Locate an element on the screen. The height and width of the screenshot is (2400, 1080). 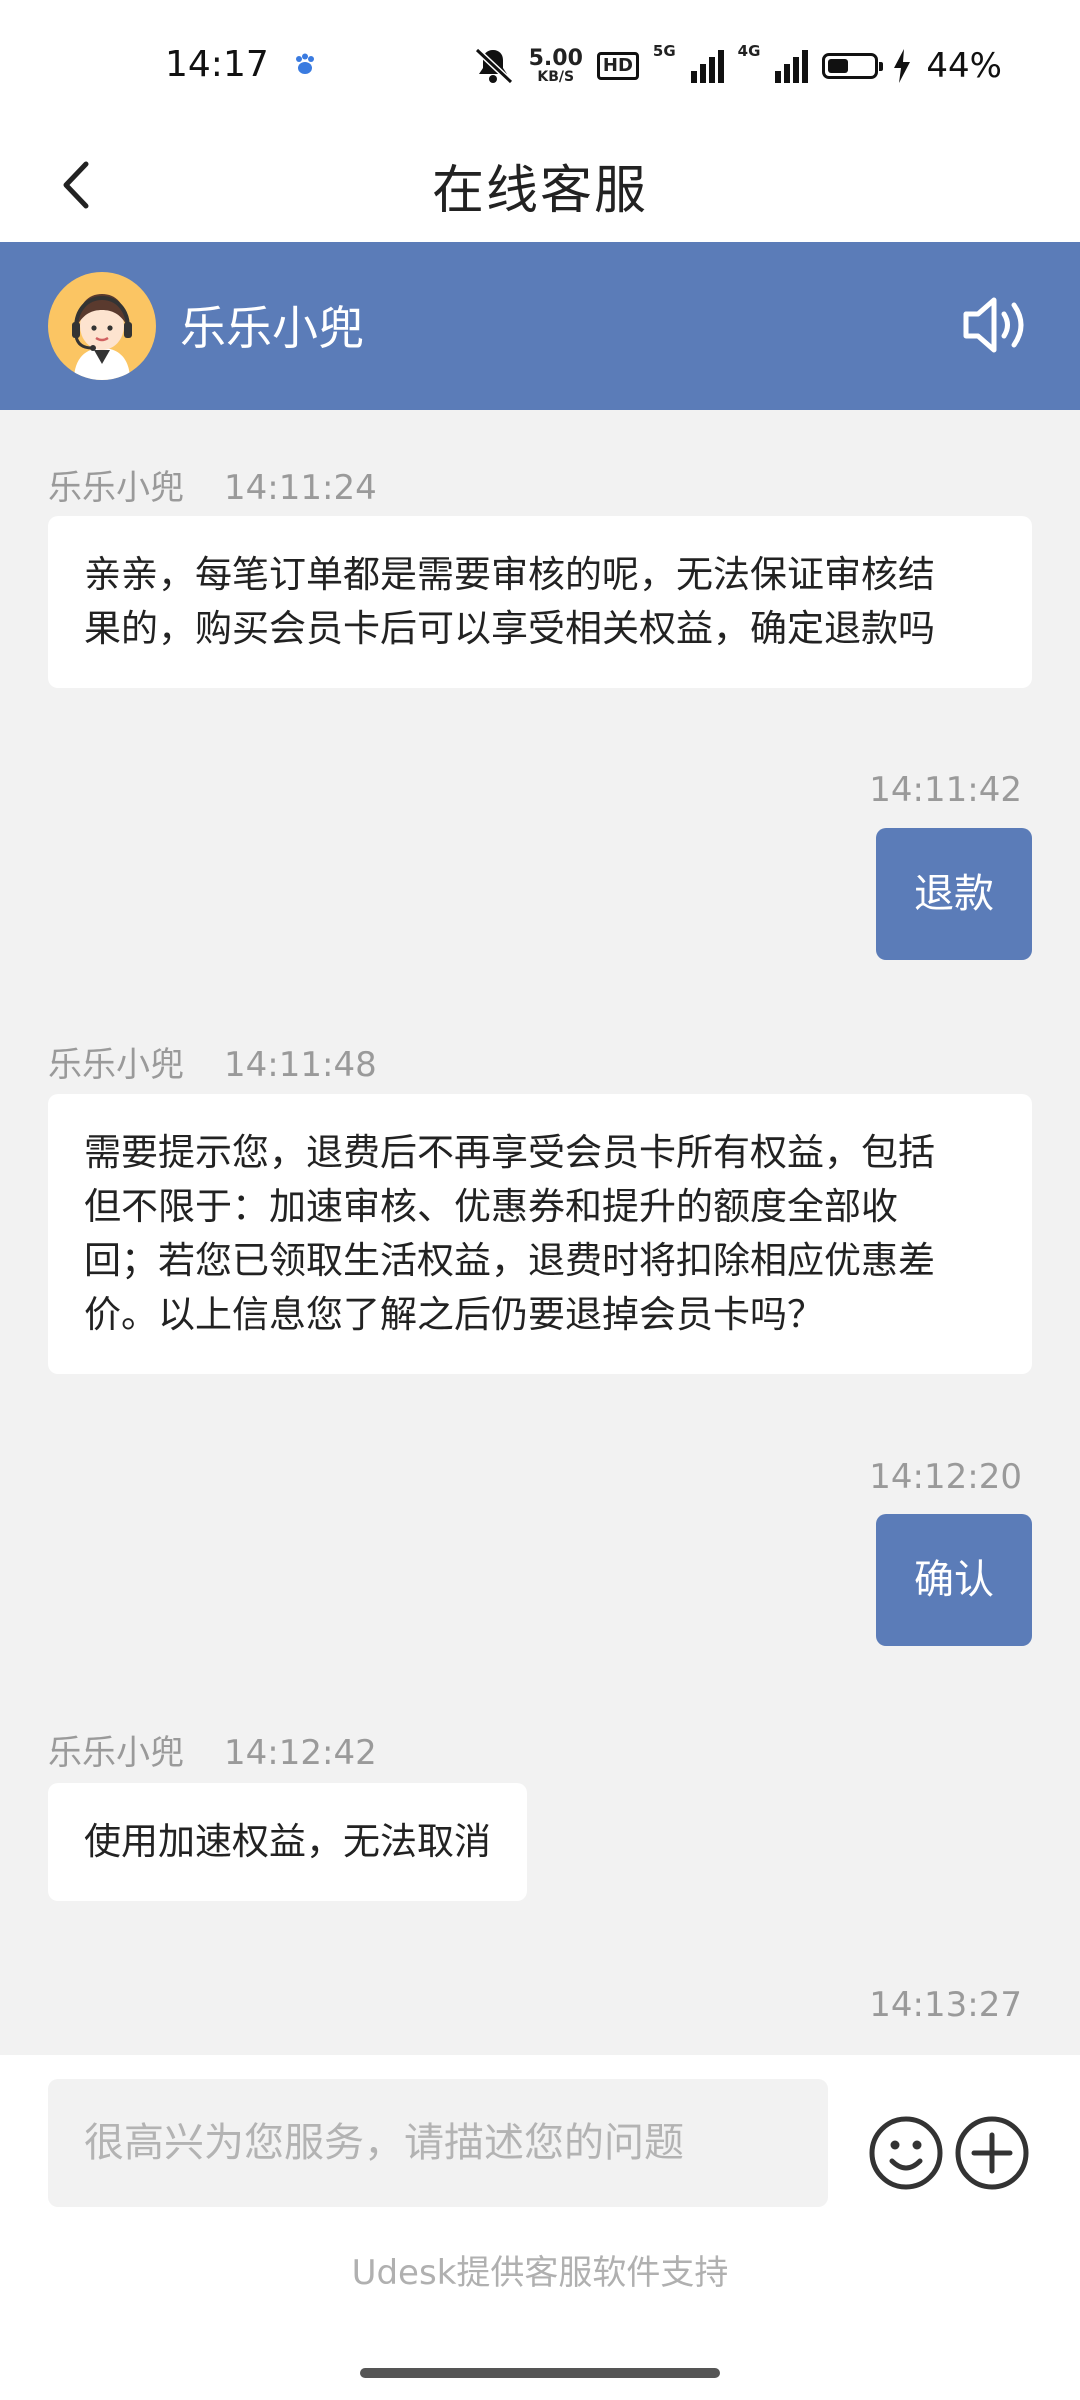
user-message-bubble: 确认 is located at coordinates (954, 1580).